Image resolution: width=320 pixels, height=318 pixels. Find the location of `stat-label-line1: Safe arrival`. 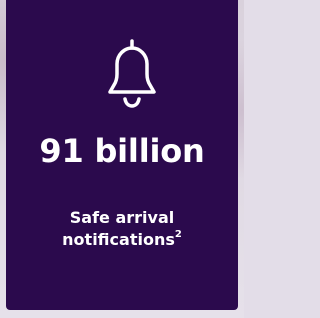

stat-label-line1: Safe arrival is located at coordinates (122, 217).